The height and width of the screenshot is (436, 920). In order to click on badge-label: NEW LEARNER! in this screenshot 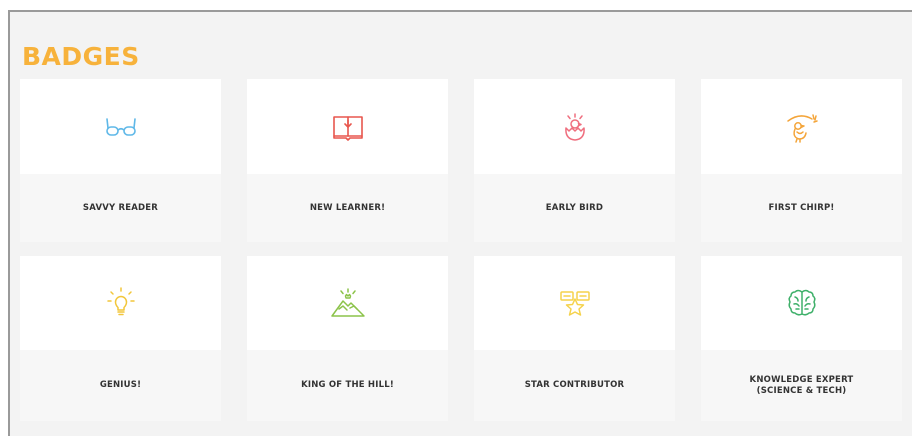, I will do `click(347, 207)`.